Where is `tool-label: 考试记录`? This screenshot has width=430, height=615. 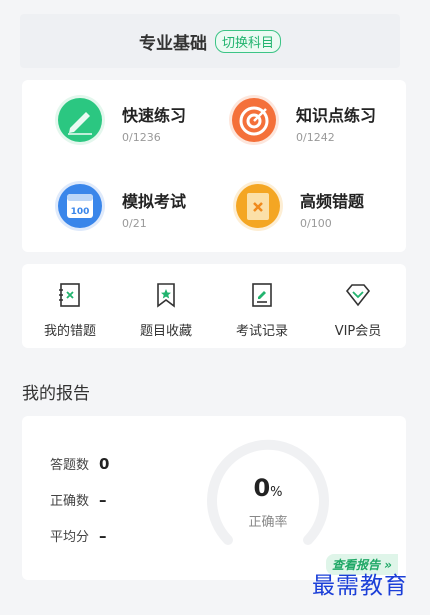 tool-label: 考试记录 is located at coordinates (261, 331).